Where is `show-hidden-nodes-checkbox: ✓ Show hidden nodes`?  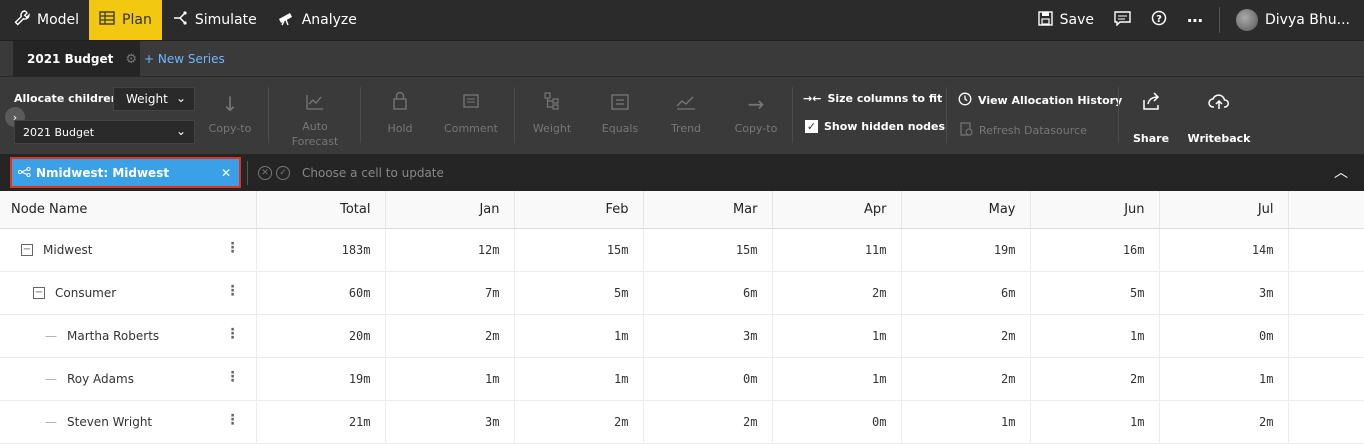 show-hidden-nodes-checkbox: ✓ Show hidden nodes is located at coordinates (875, 126).